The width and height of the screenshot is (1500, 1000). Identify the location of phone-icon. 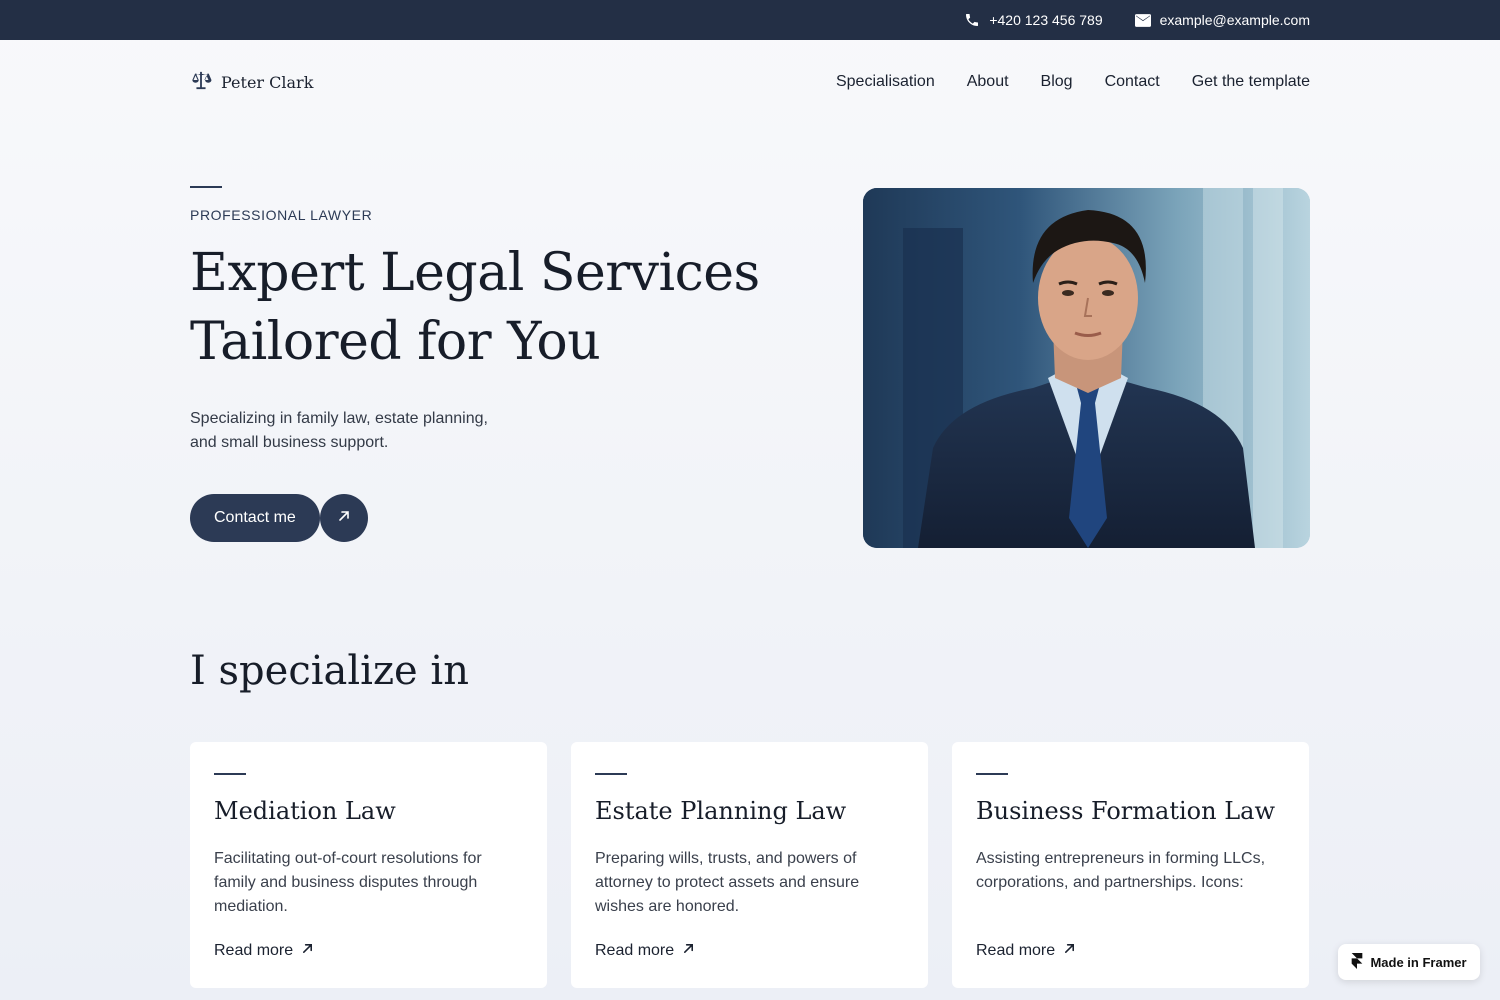
(972, 20).